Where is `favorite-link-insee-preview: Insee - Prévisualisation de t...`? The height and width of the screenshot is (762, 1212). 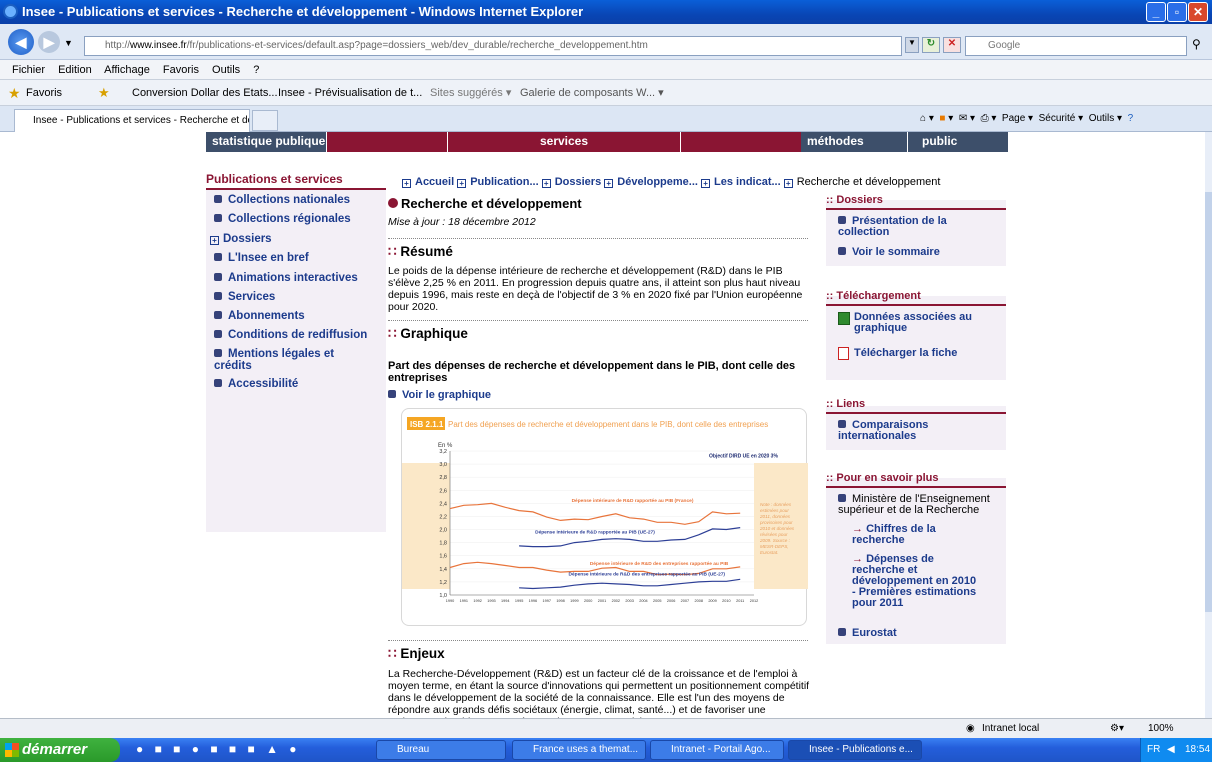 favorite-link-insee-preview: Insee - Prévisualisation de t... is located at coordinates (350, 93).